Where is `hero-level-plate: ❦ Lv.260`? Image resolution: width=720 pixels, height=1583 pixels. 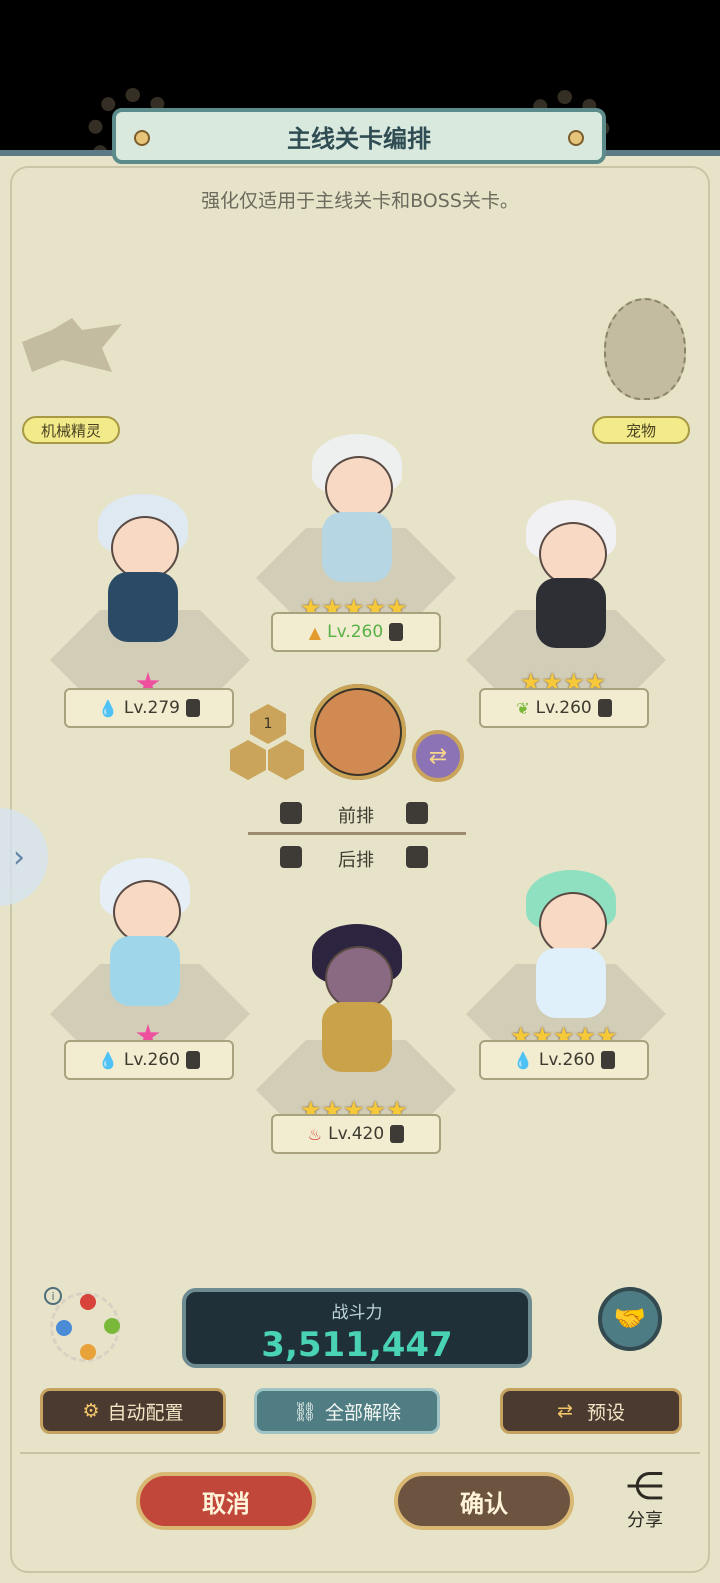 hero-level-plate: ❦ Lv.260 is located at coordinates (564, 708).